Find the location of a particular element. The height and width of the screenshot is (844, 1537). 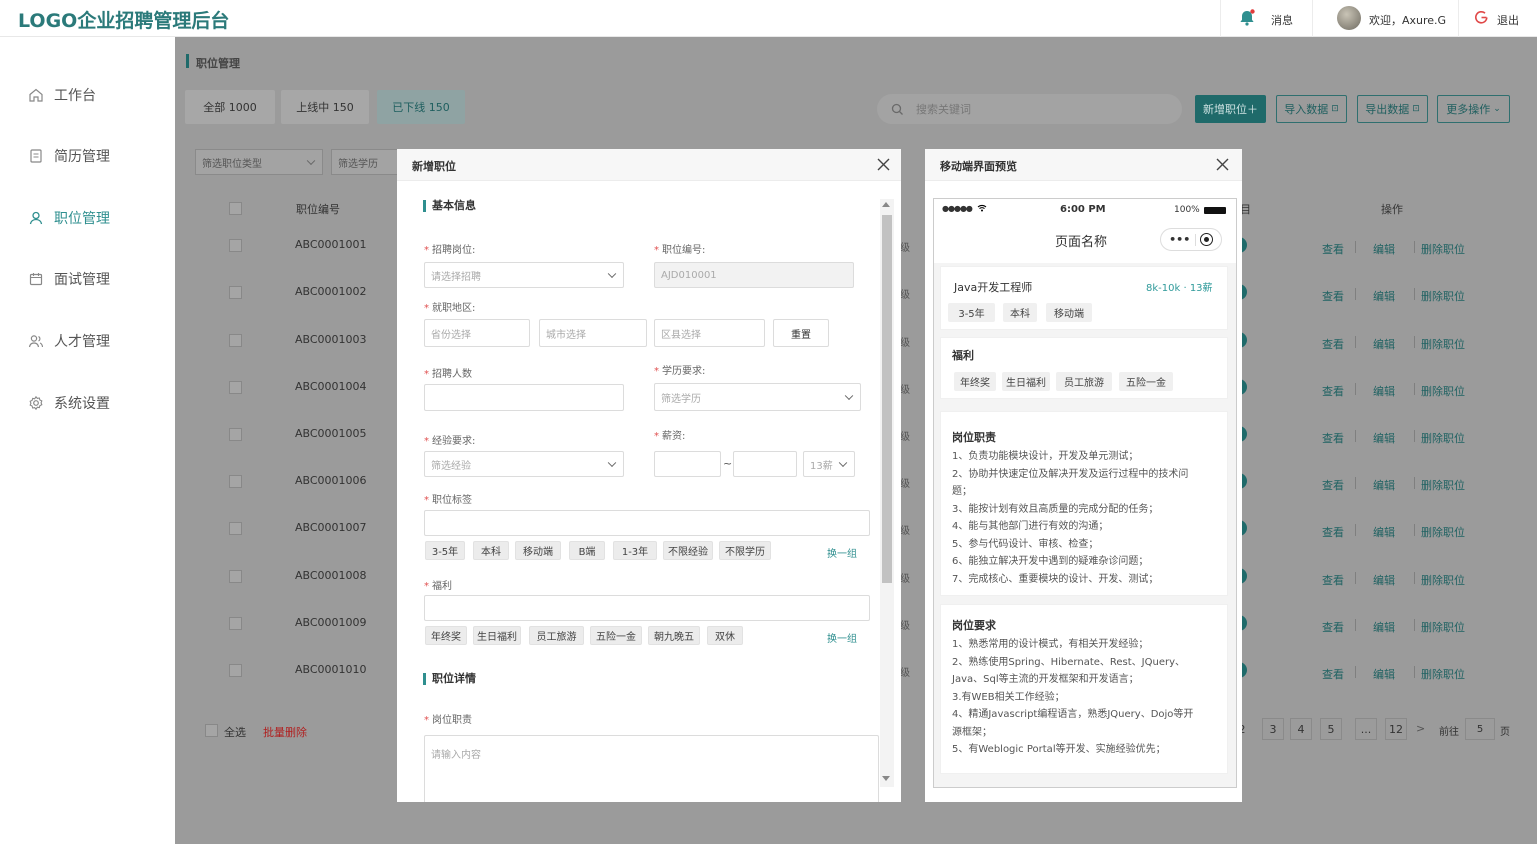

refresh-welfare-link: 换一组 is located at coordinates (842, 637).